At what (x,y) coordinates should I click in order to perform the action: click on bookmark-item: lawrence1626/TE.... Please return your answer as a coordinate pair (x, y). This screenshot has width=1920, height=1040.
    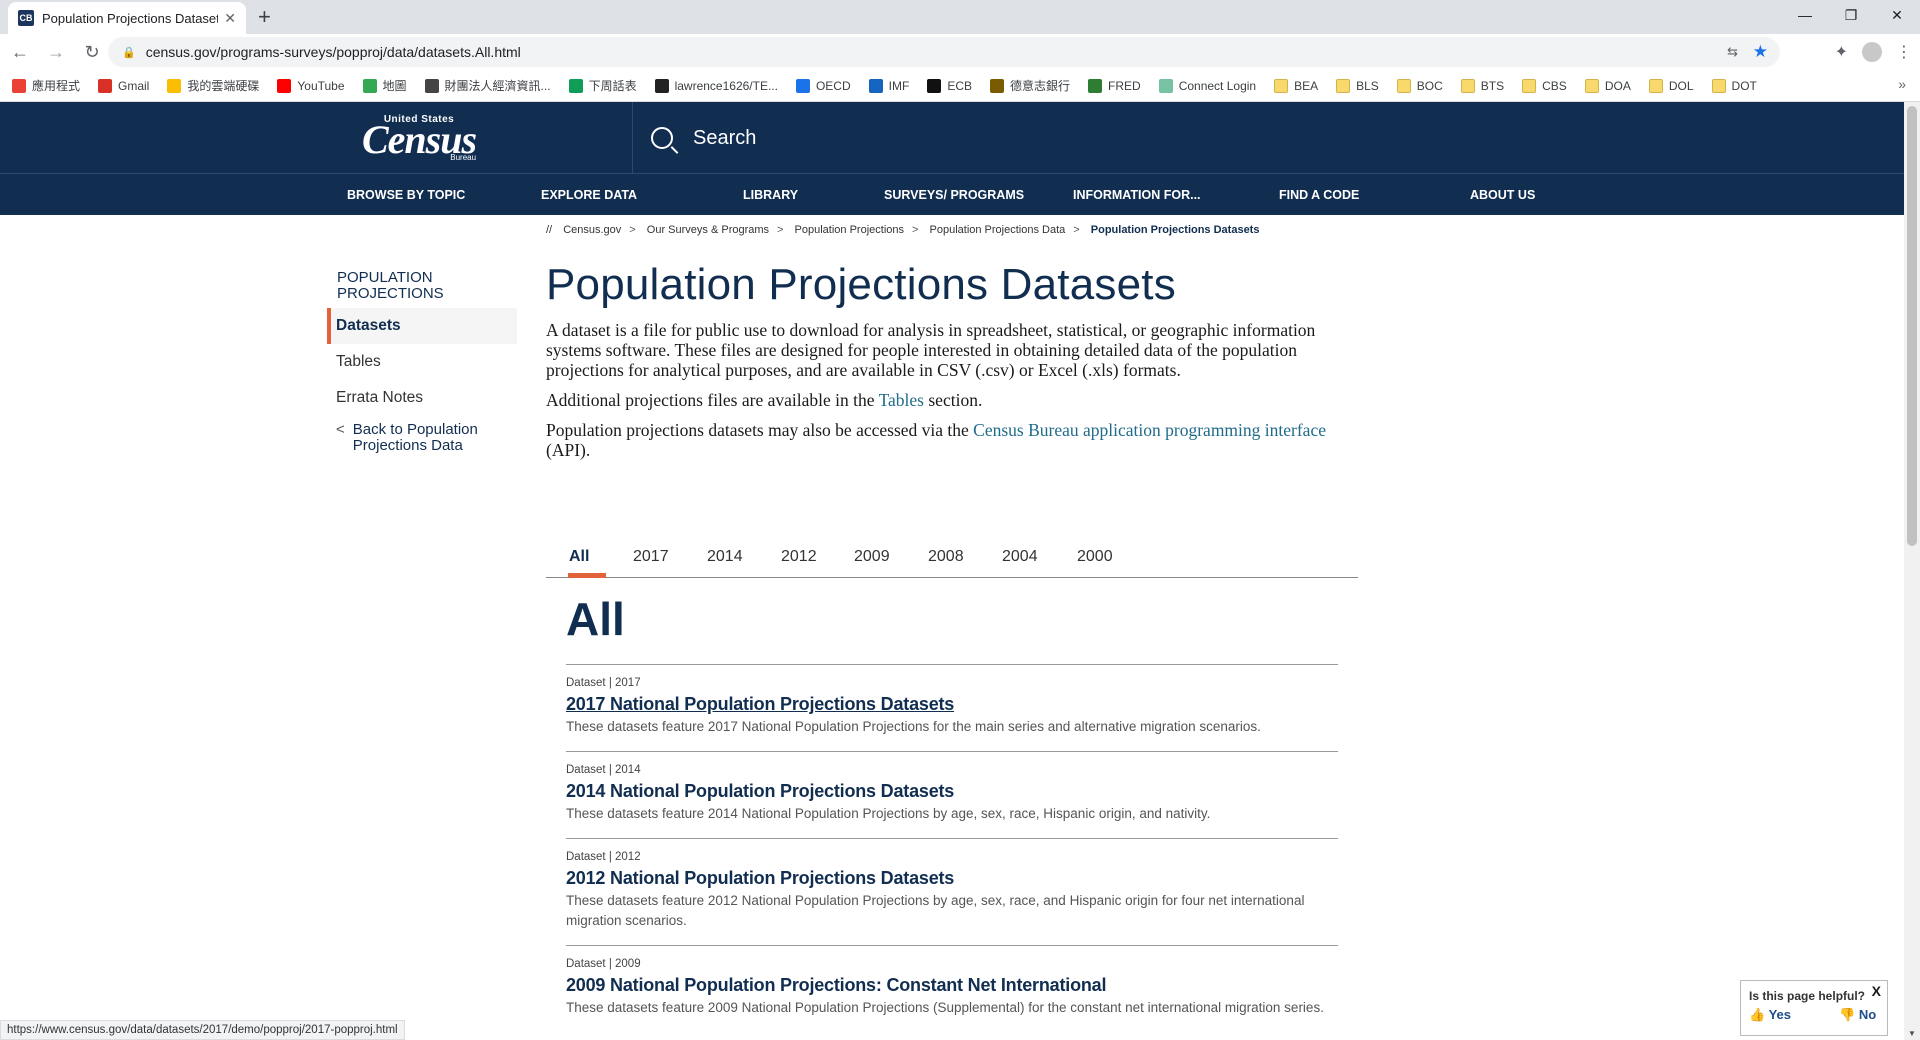
    Looking at the image, I should click on (716, 85).